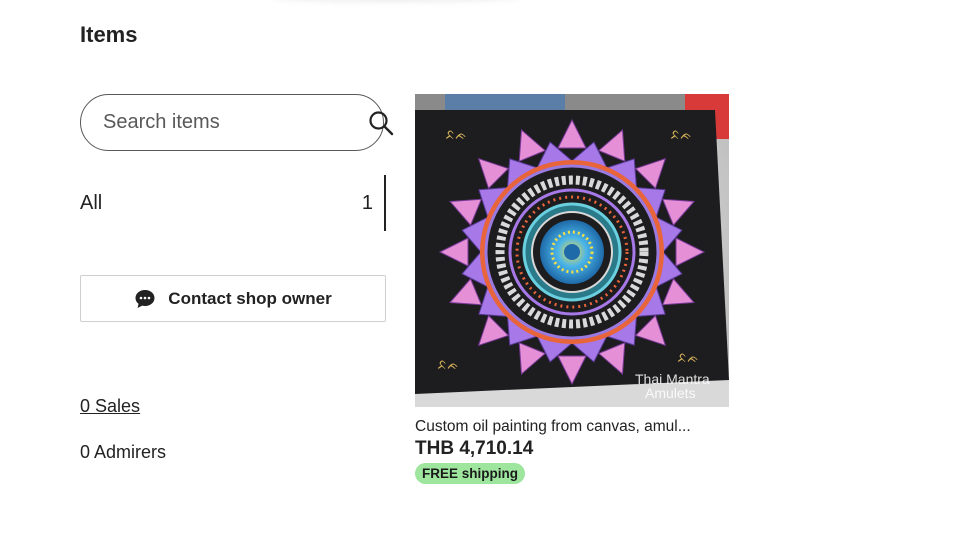  I want to click on selected-indicator, so click(385, 203).